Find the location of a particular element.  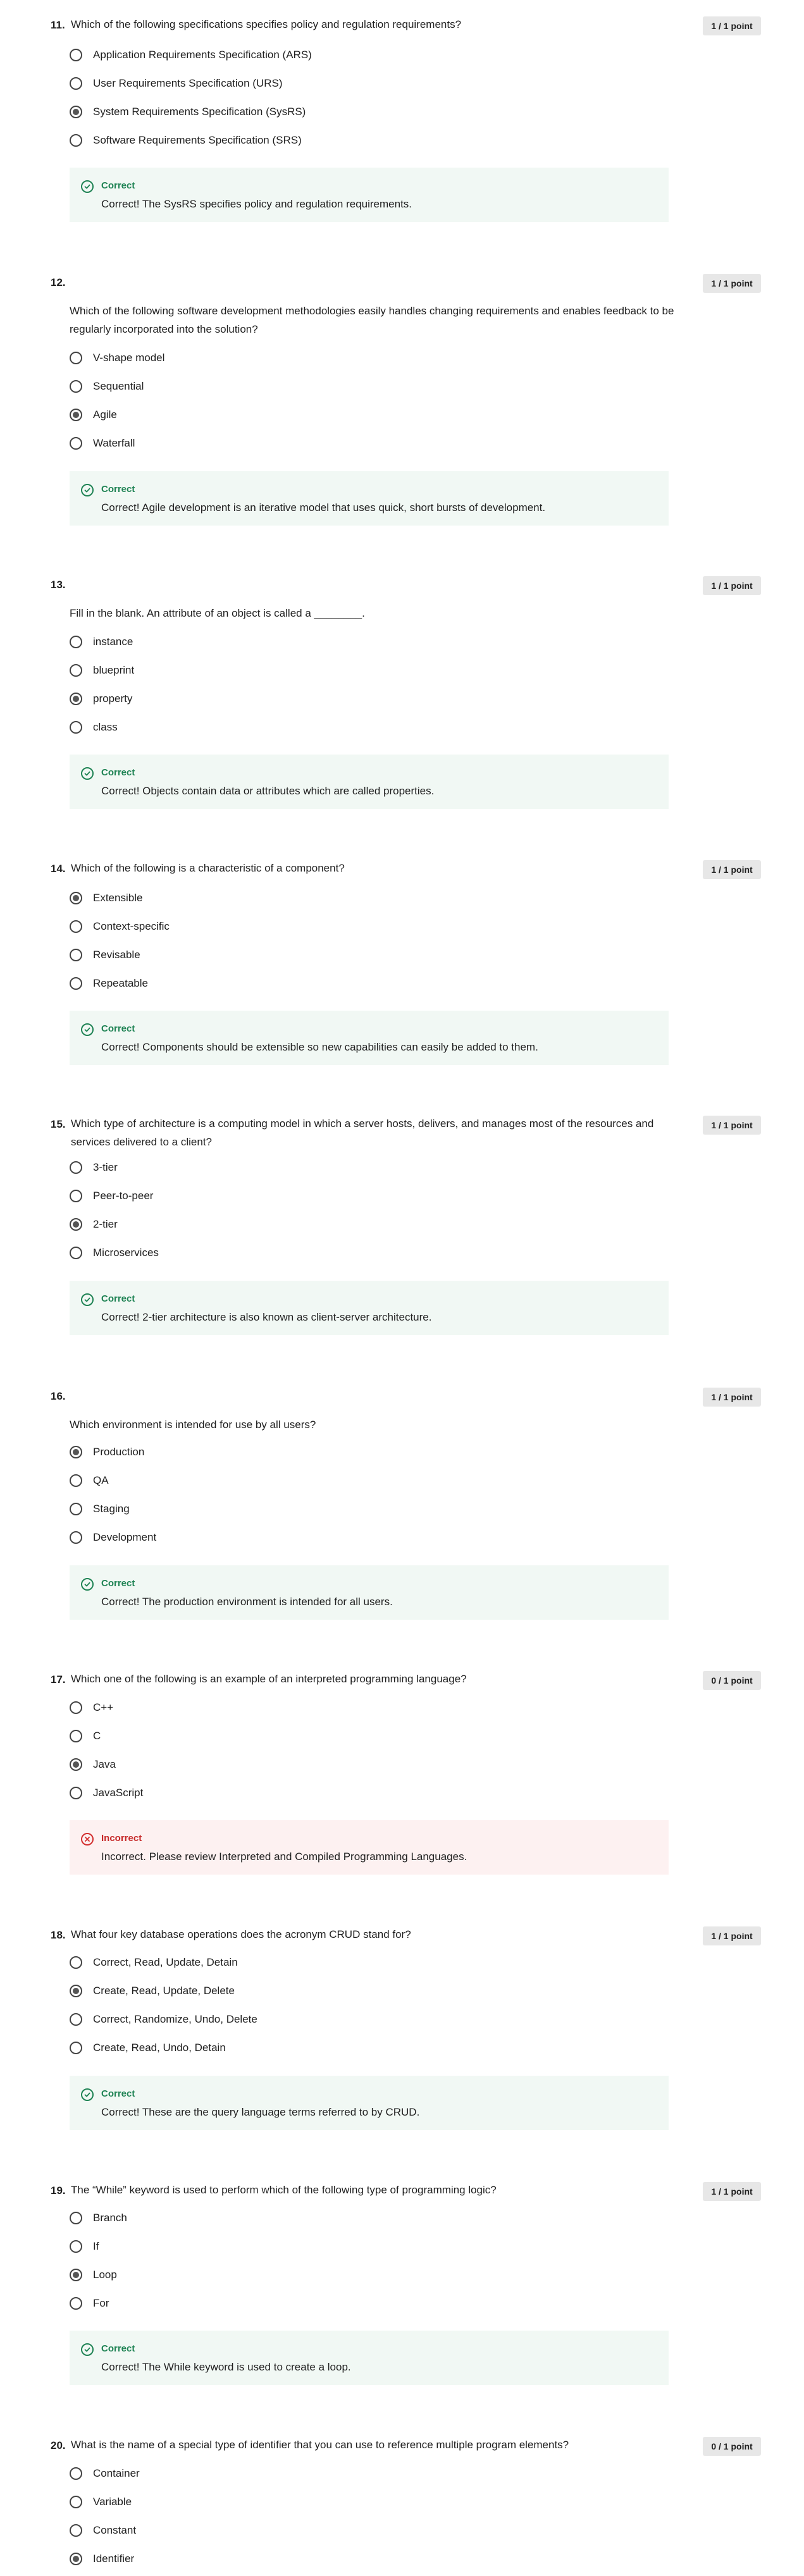

answer-option: Correct, Randomize, Undo, Delete is located at coordinates (163, 2019).